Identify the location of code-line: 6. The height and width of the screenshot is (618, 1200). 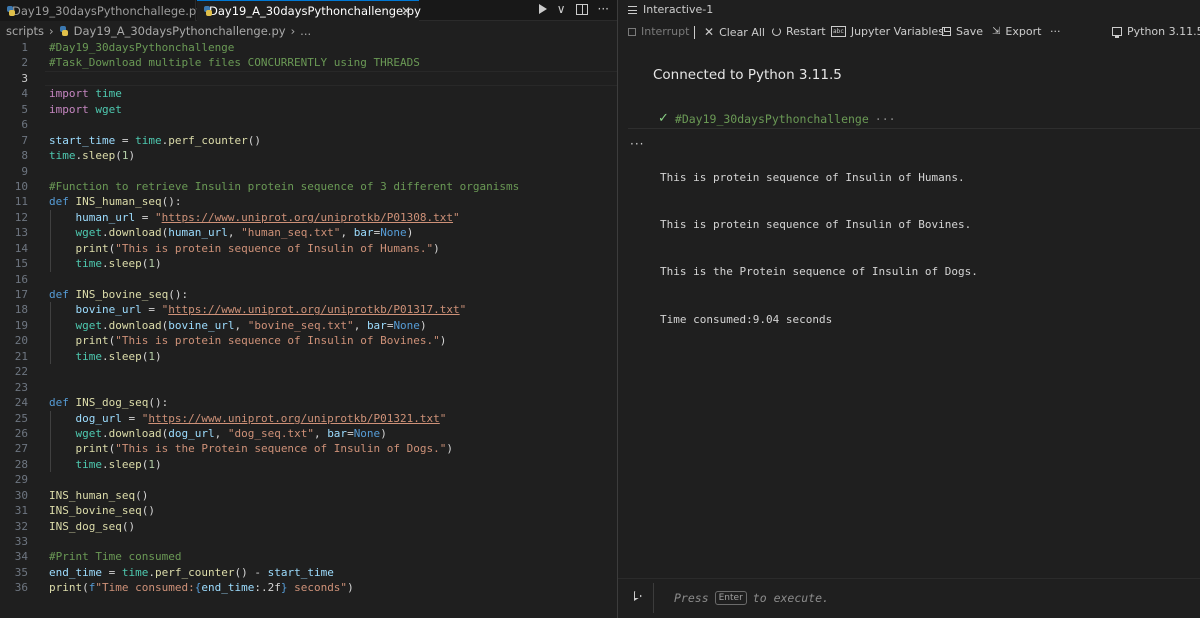
(308, 124).